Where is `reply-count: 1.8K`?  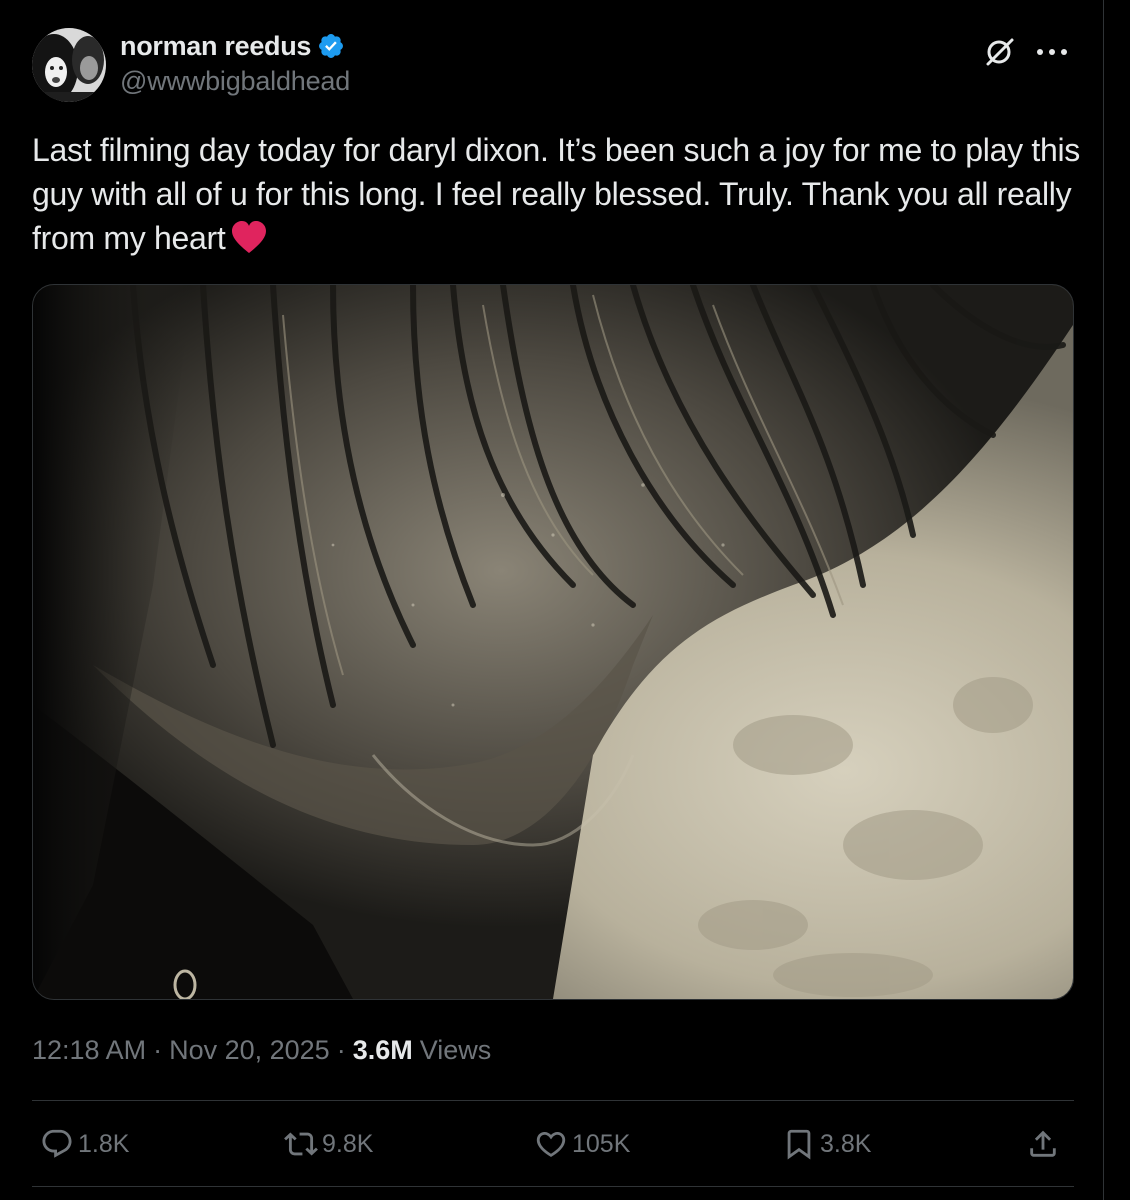 reply-count: 1.8K is located at coordinates (104, 1143).